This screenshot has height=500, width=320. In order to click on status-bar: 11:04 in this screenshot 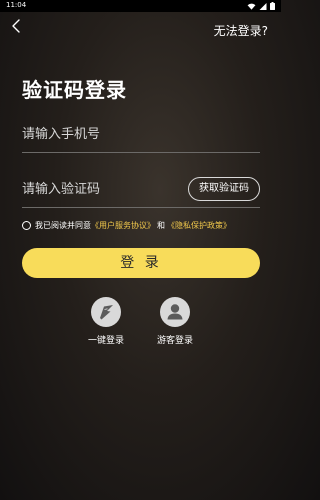, I will do `click(140, 6)`.